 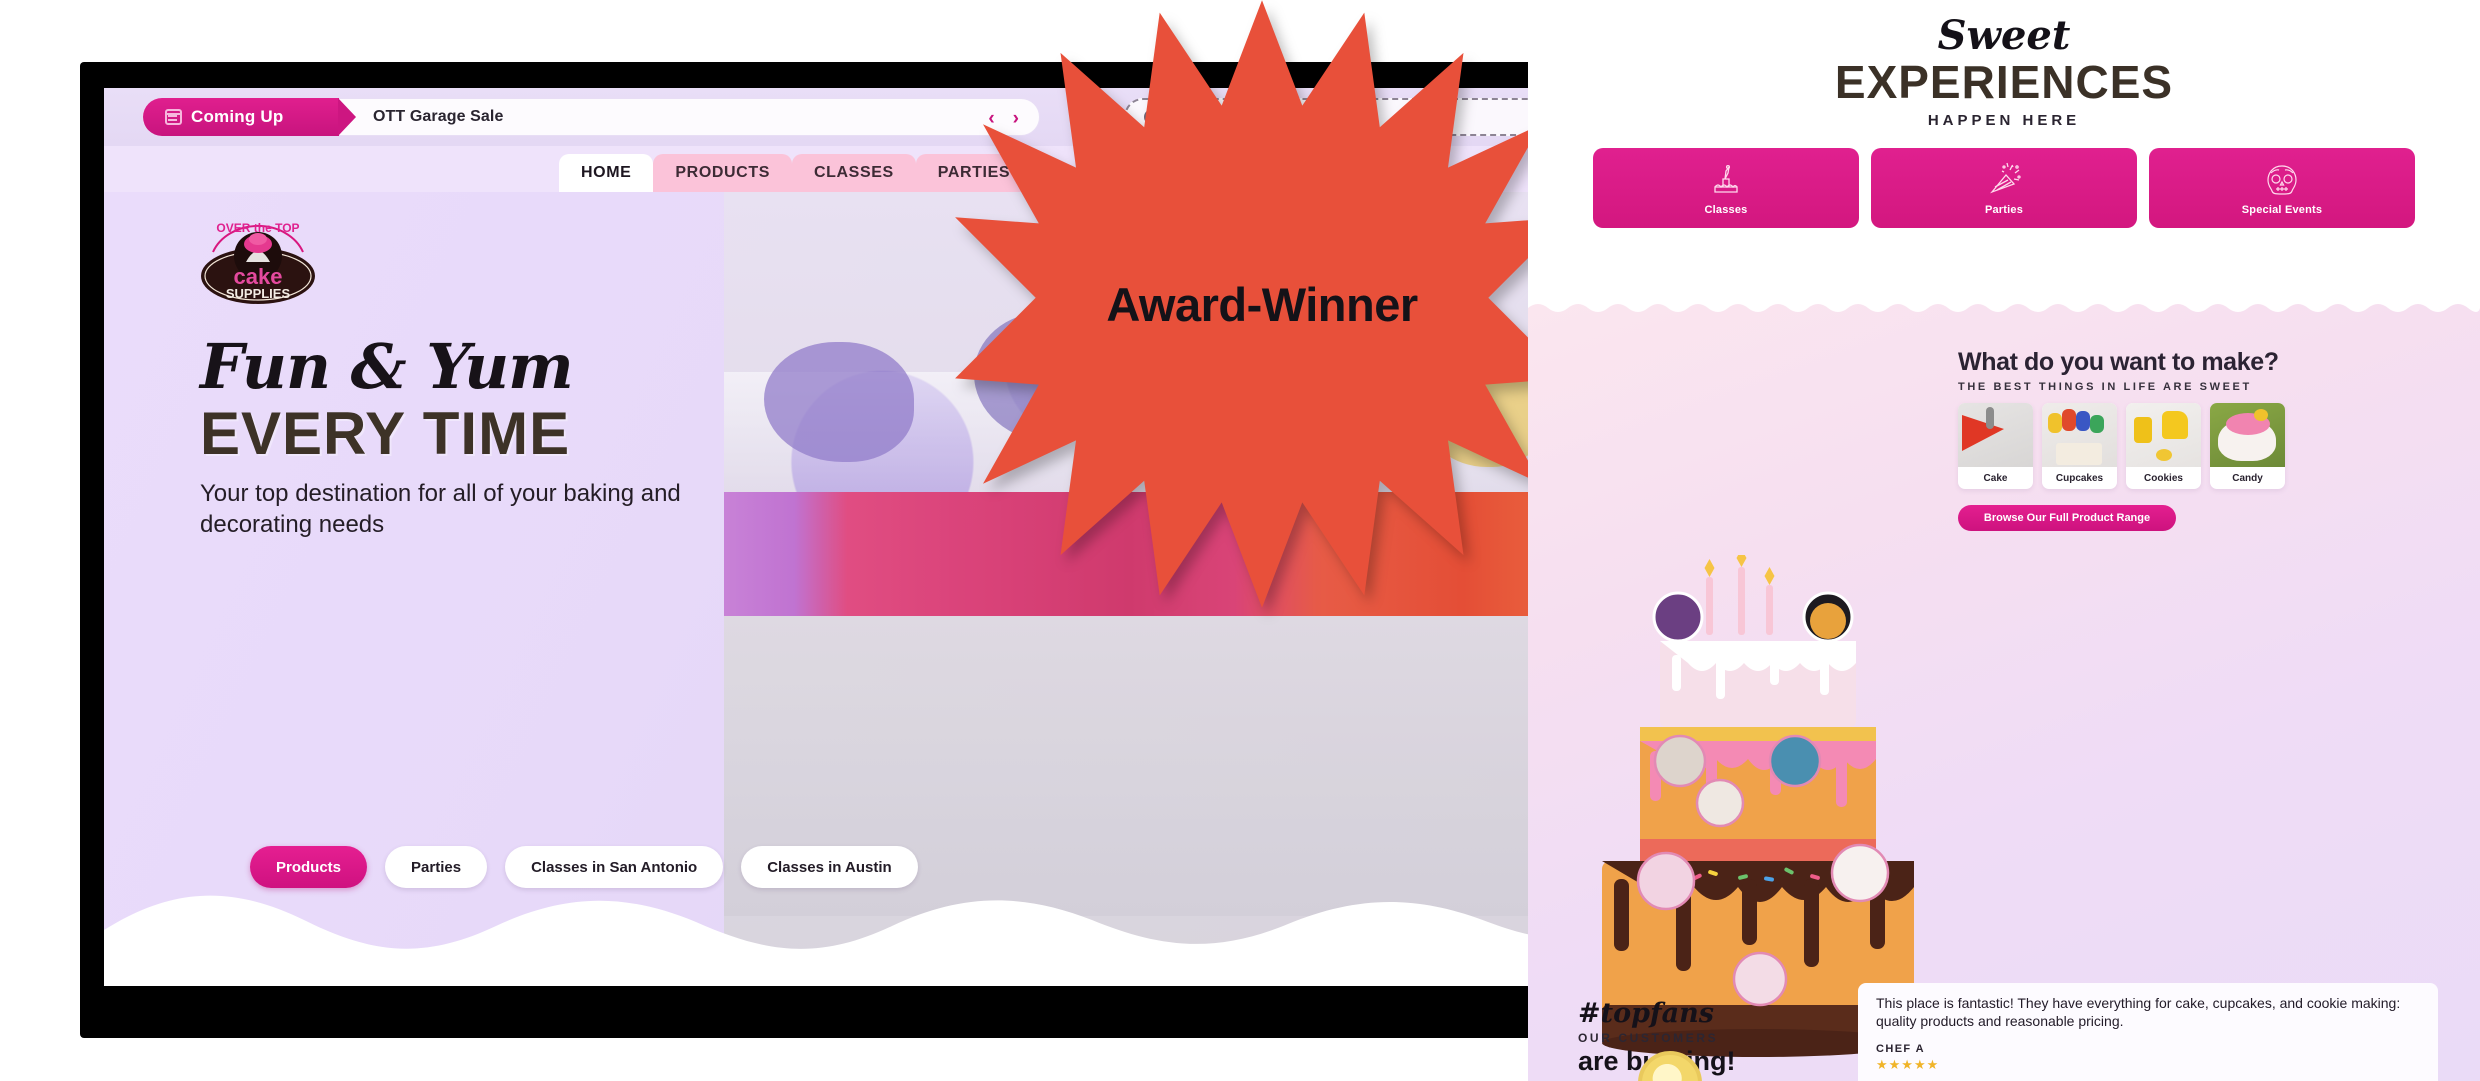 What do you see at coordinates (2079, 435) in the screenshot?
I see `thumb-image-cupcakes` at bounding box center [2079, 435].